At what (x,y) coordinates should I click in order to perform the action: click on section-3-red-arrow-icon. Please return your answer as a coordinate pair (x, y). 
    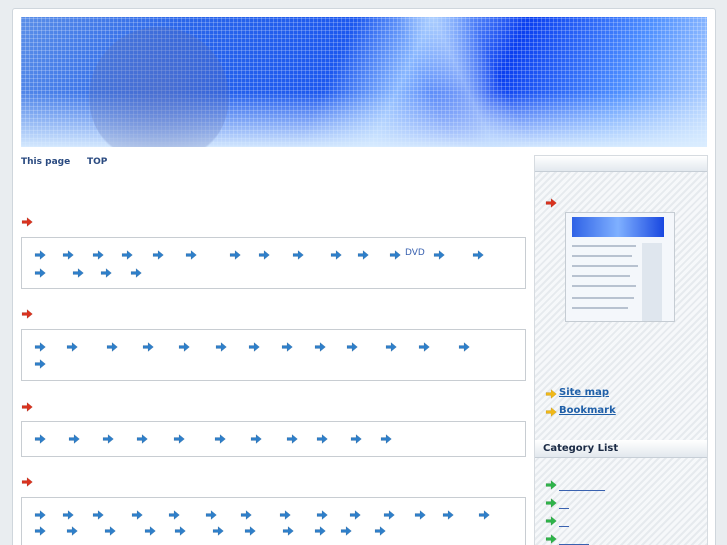
    Looking at the image, I should click on (27, 407).